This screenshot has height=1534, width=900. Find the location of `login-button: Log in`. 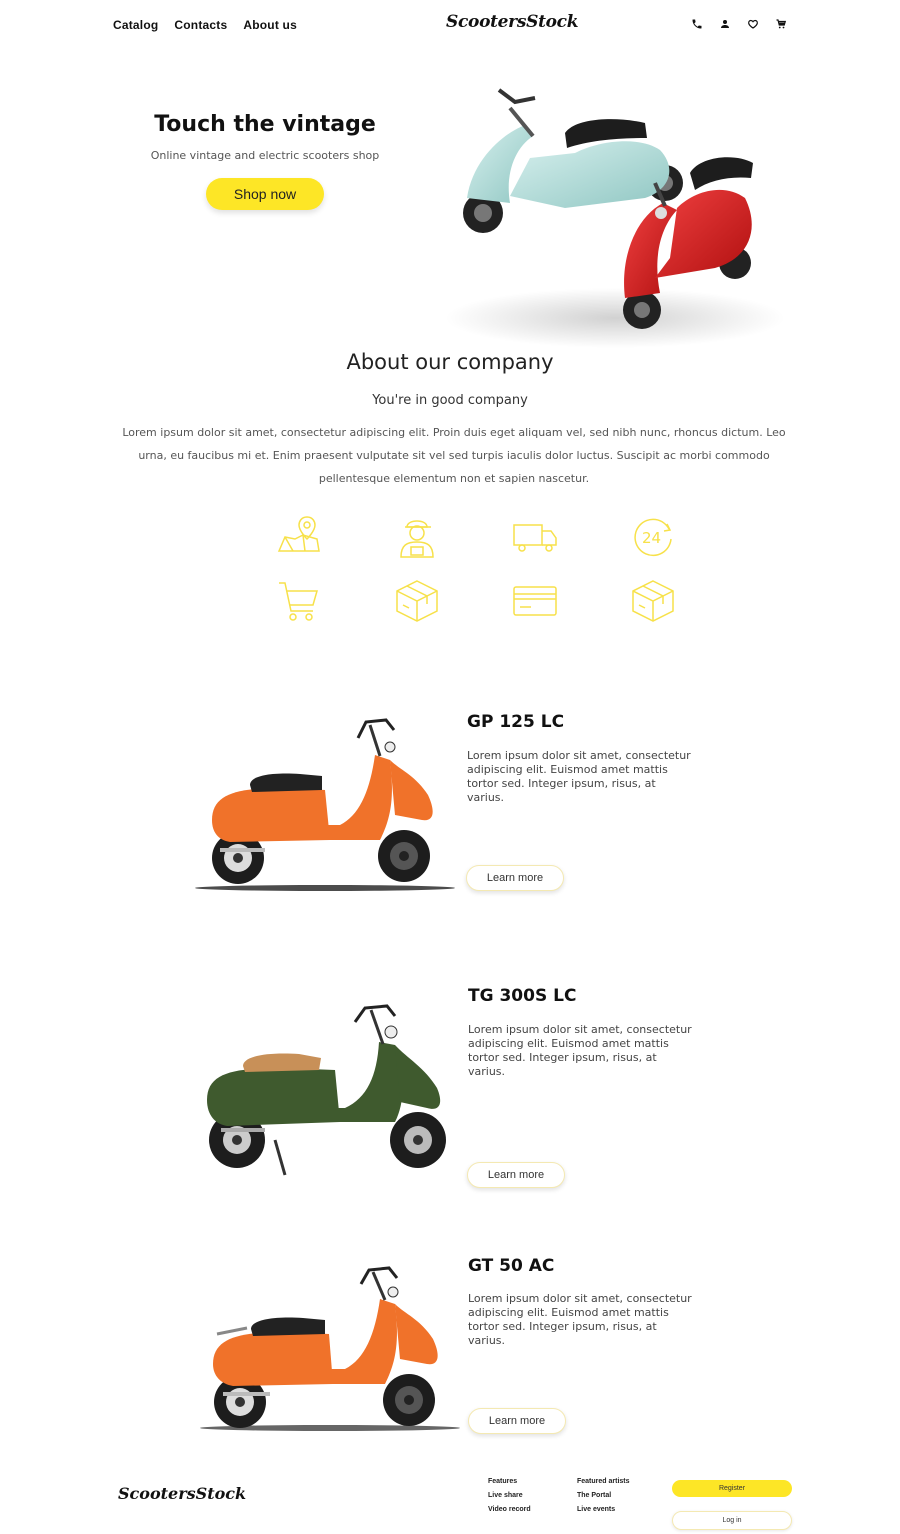

login-button: Log in is located at coordinates (732, 1520).